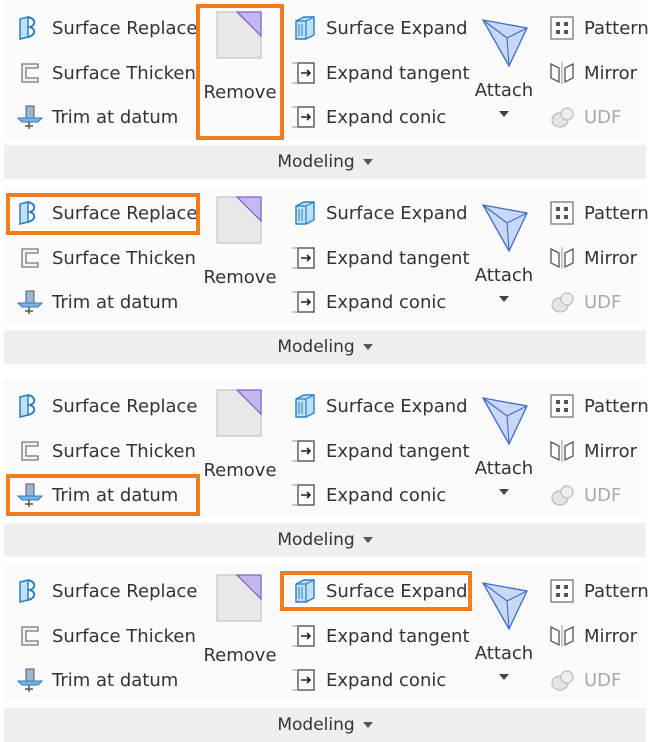  Describe the element at coordinates (562, 73) in the screenshot. I see `mirror-icon` at that location.